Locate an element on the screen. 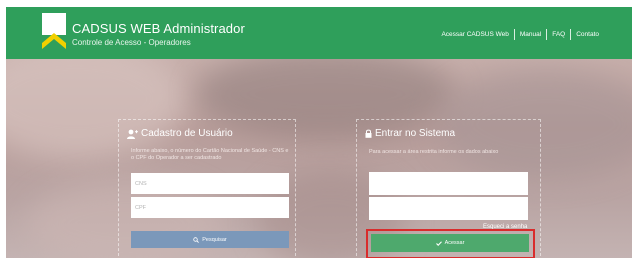 The width and height of the screenshot is (635, 258). lock-icon is located at coordinates (368, 133).